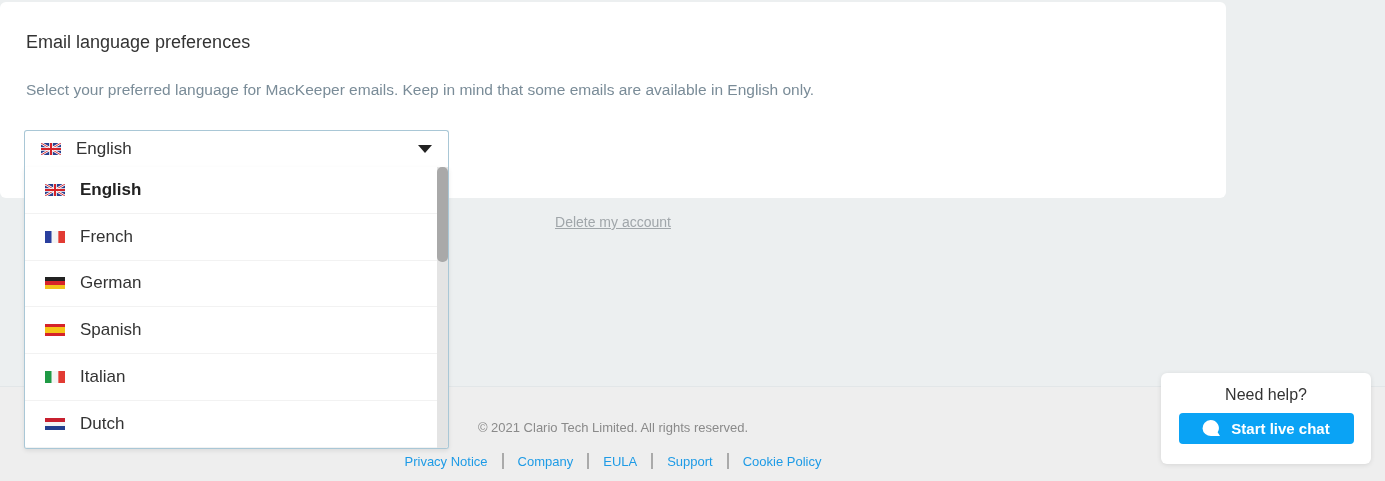 The height and width of the screenshot is (481, 1385). What do you see at coordinates (1266, 395) in the screenshot?
I see `help-title: Need help?` at bounding box center [1266, 395].